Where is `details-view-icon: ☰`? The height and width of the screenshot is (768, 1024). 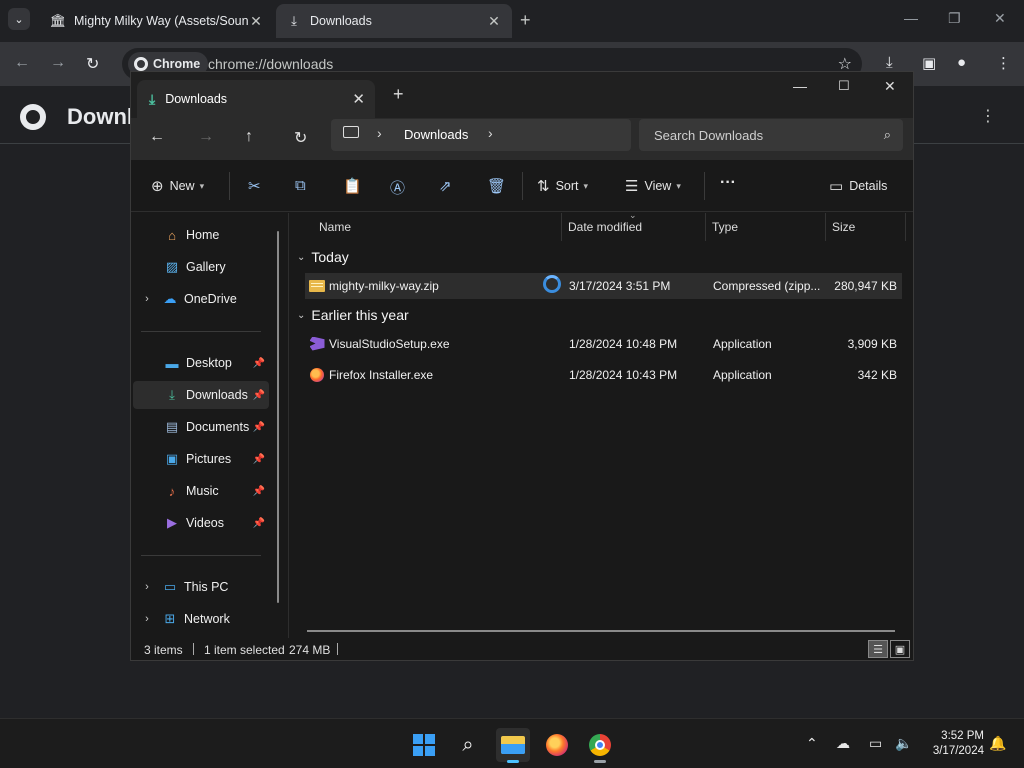 details-view-icon: ☰ is located at coordinates (878, 649).